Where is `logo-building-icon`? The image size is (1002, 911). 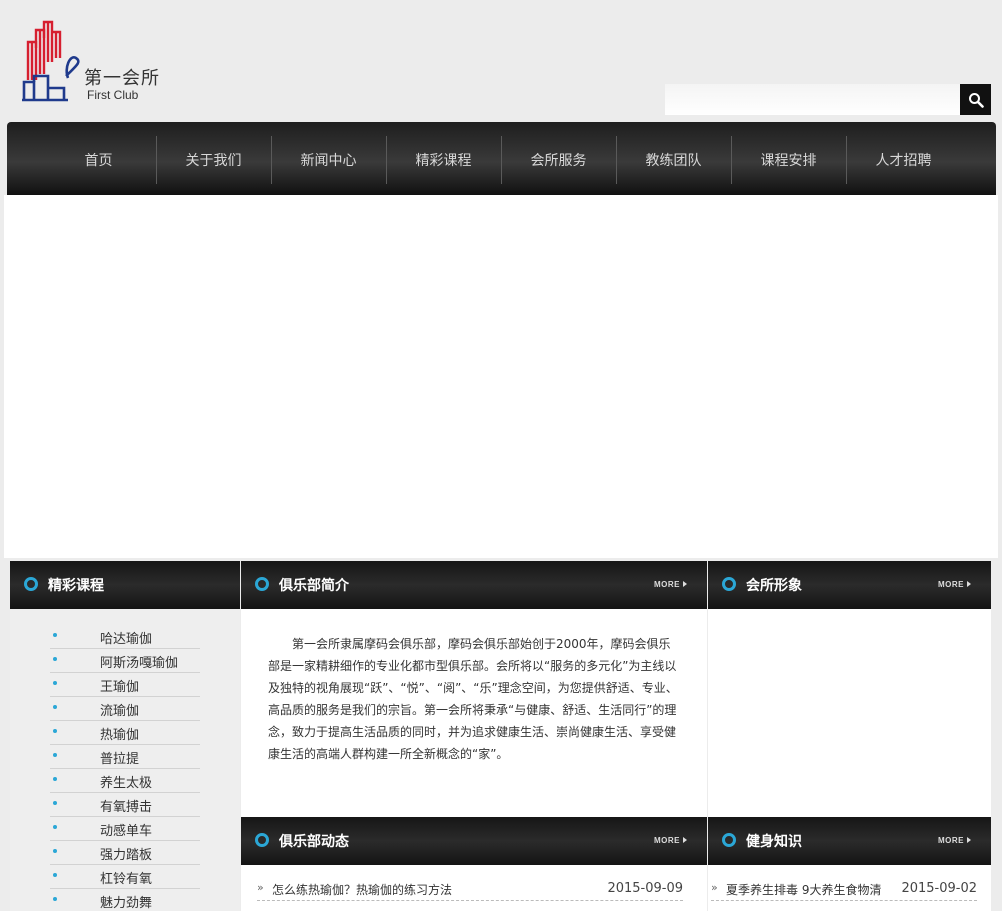 logo-building-icon is located at coordinates (51, 61).